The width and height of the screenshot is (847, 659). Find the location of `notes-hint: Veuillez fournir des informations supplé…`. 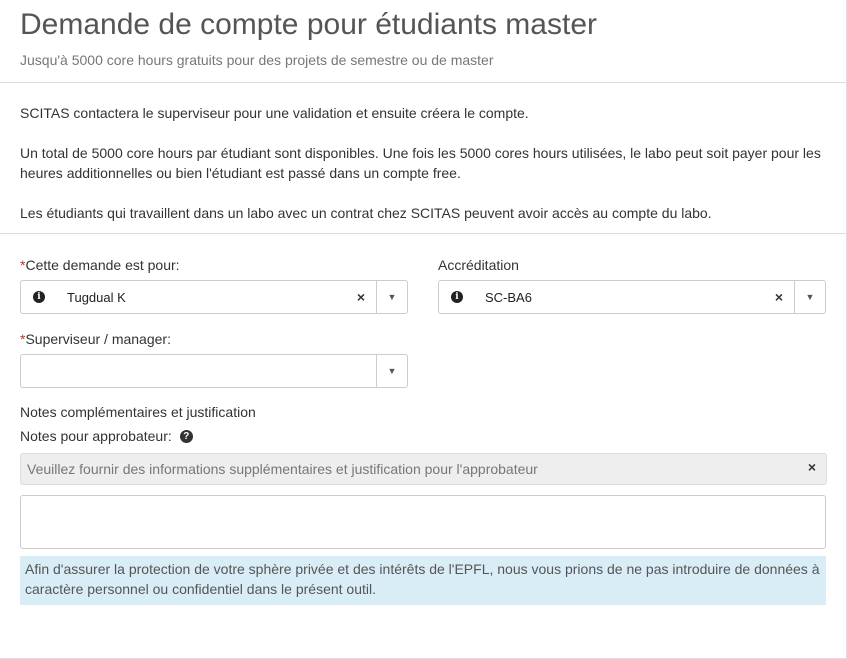

notes-hint: Veuillez fournir des informations supplé… is located at coordinates (423, 469).